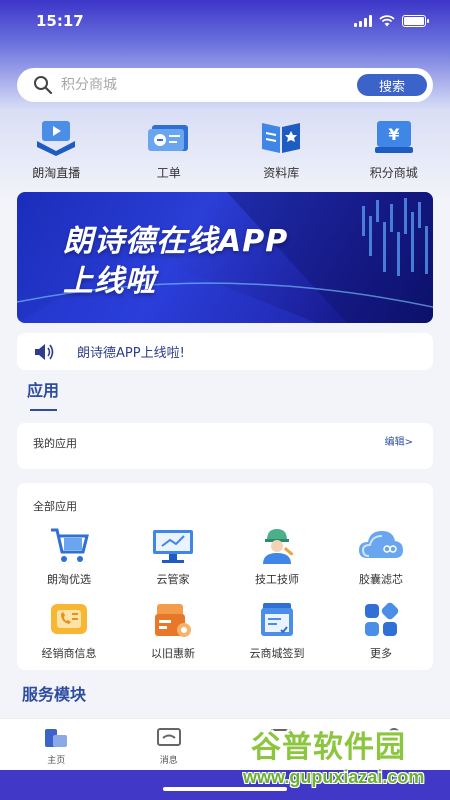 This screenshot has width=450, height=800. Describe the element at coordinates (225, 785) in the screenshot. I see `bottom-strip` at that location.